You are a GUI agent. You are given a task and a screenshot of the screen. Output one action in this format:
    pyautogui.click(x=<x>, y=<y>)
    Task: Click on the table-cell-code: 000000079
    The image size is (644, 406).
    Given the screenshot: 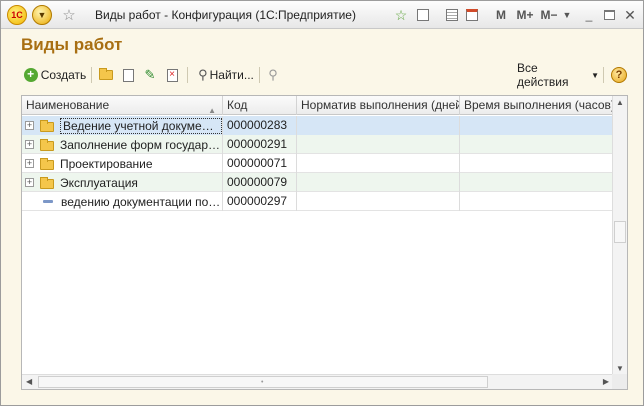 What is the action you would take?
    pyautogui.click(x=260, y=182)
    